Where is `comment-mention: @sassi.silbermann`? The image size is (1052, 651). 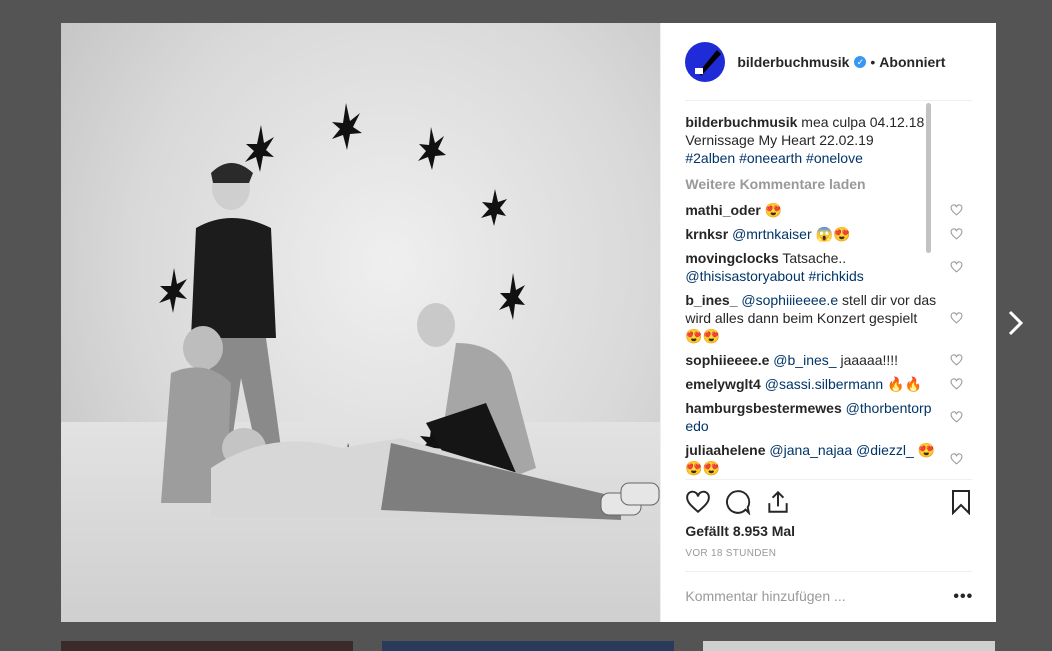 comment-mention: @sassi.silbermann is located at coordinates (824, 384).